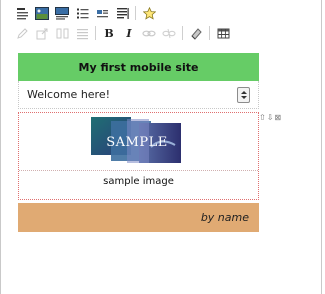 This screenshot has height=294, width=325. What do you see at coordinates (162, 13) in the screenshot?
I see `insert-toolbar` at bounding box center [162, 13].